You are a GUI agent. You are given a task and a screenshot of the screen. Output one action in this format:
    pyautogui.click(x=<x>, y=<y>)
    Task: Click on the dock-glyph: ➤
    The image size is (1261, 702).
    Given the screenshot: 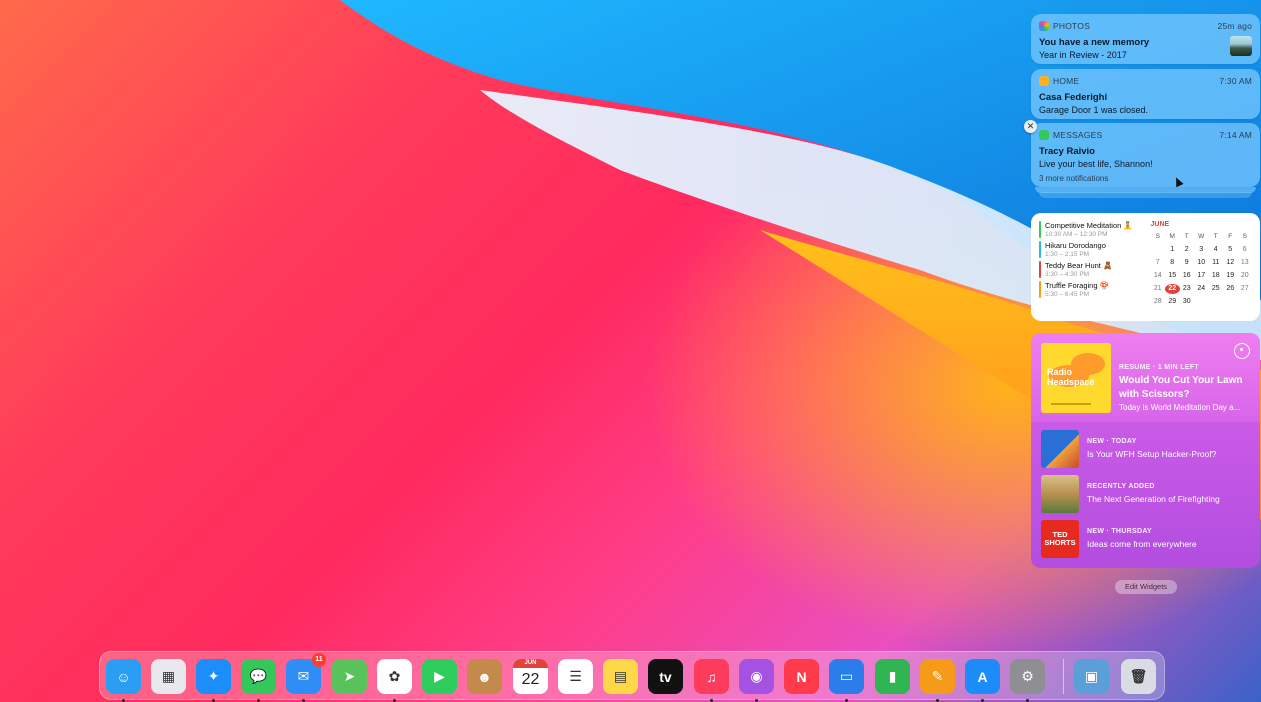 What is the action you would take?
    pyautogui.click(x=349, y=676)
    